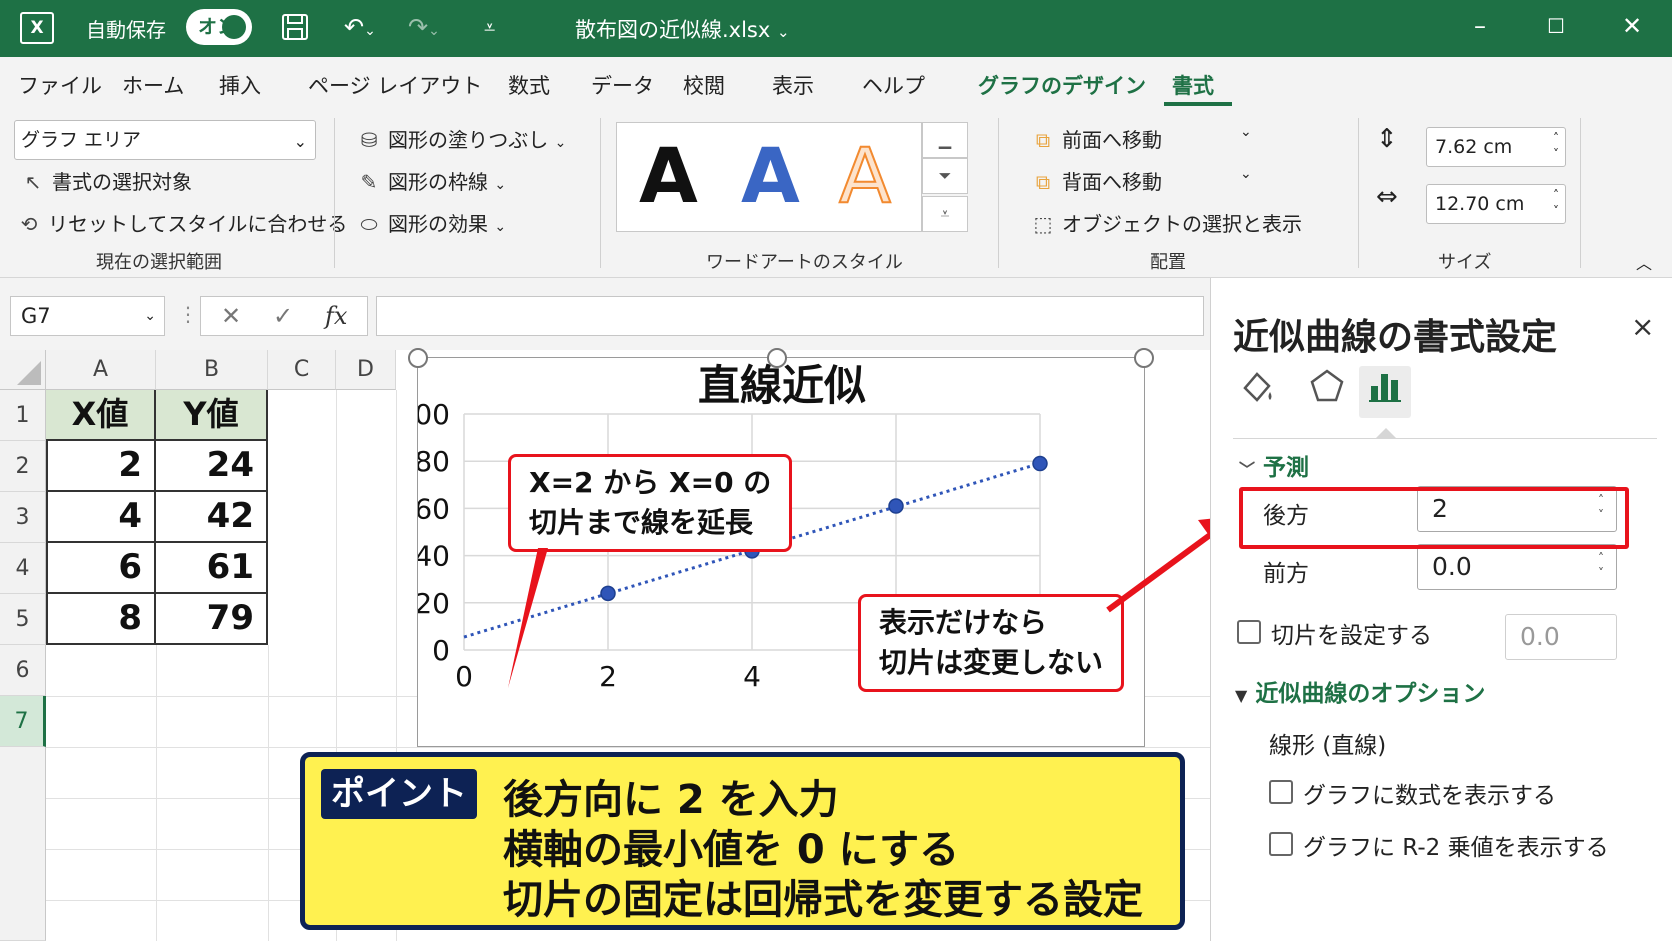 Image resolution: width=1672 pixels, height=941 pixels. Describe the element at coordinates (1496, 204) in the screenshot. I see `width-input: 12.70 cm ˄ ˅` at that location.